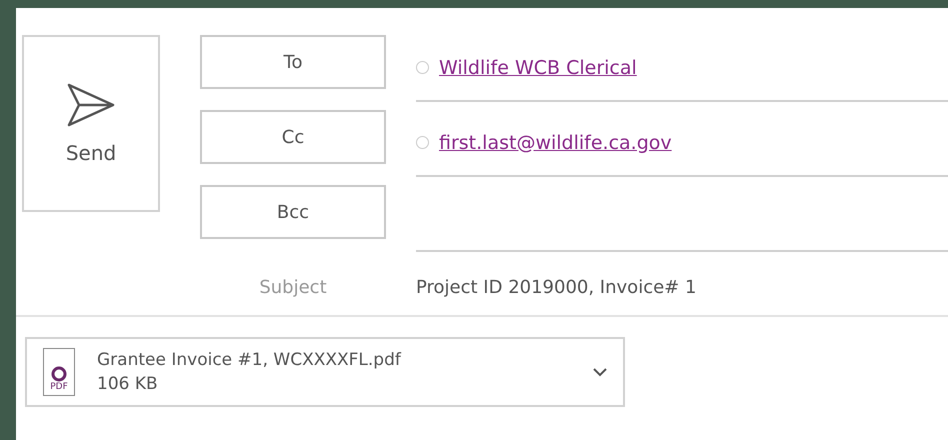 This screenshot has height=440, width=948. Describe the element at coordinates (293, 212) in the screenshot. I see `recipient-field-button: Bcc` at that location.